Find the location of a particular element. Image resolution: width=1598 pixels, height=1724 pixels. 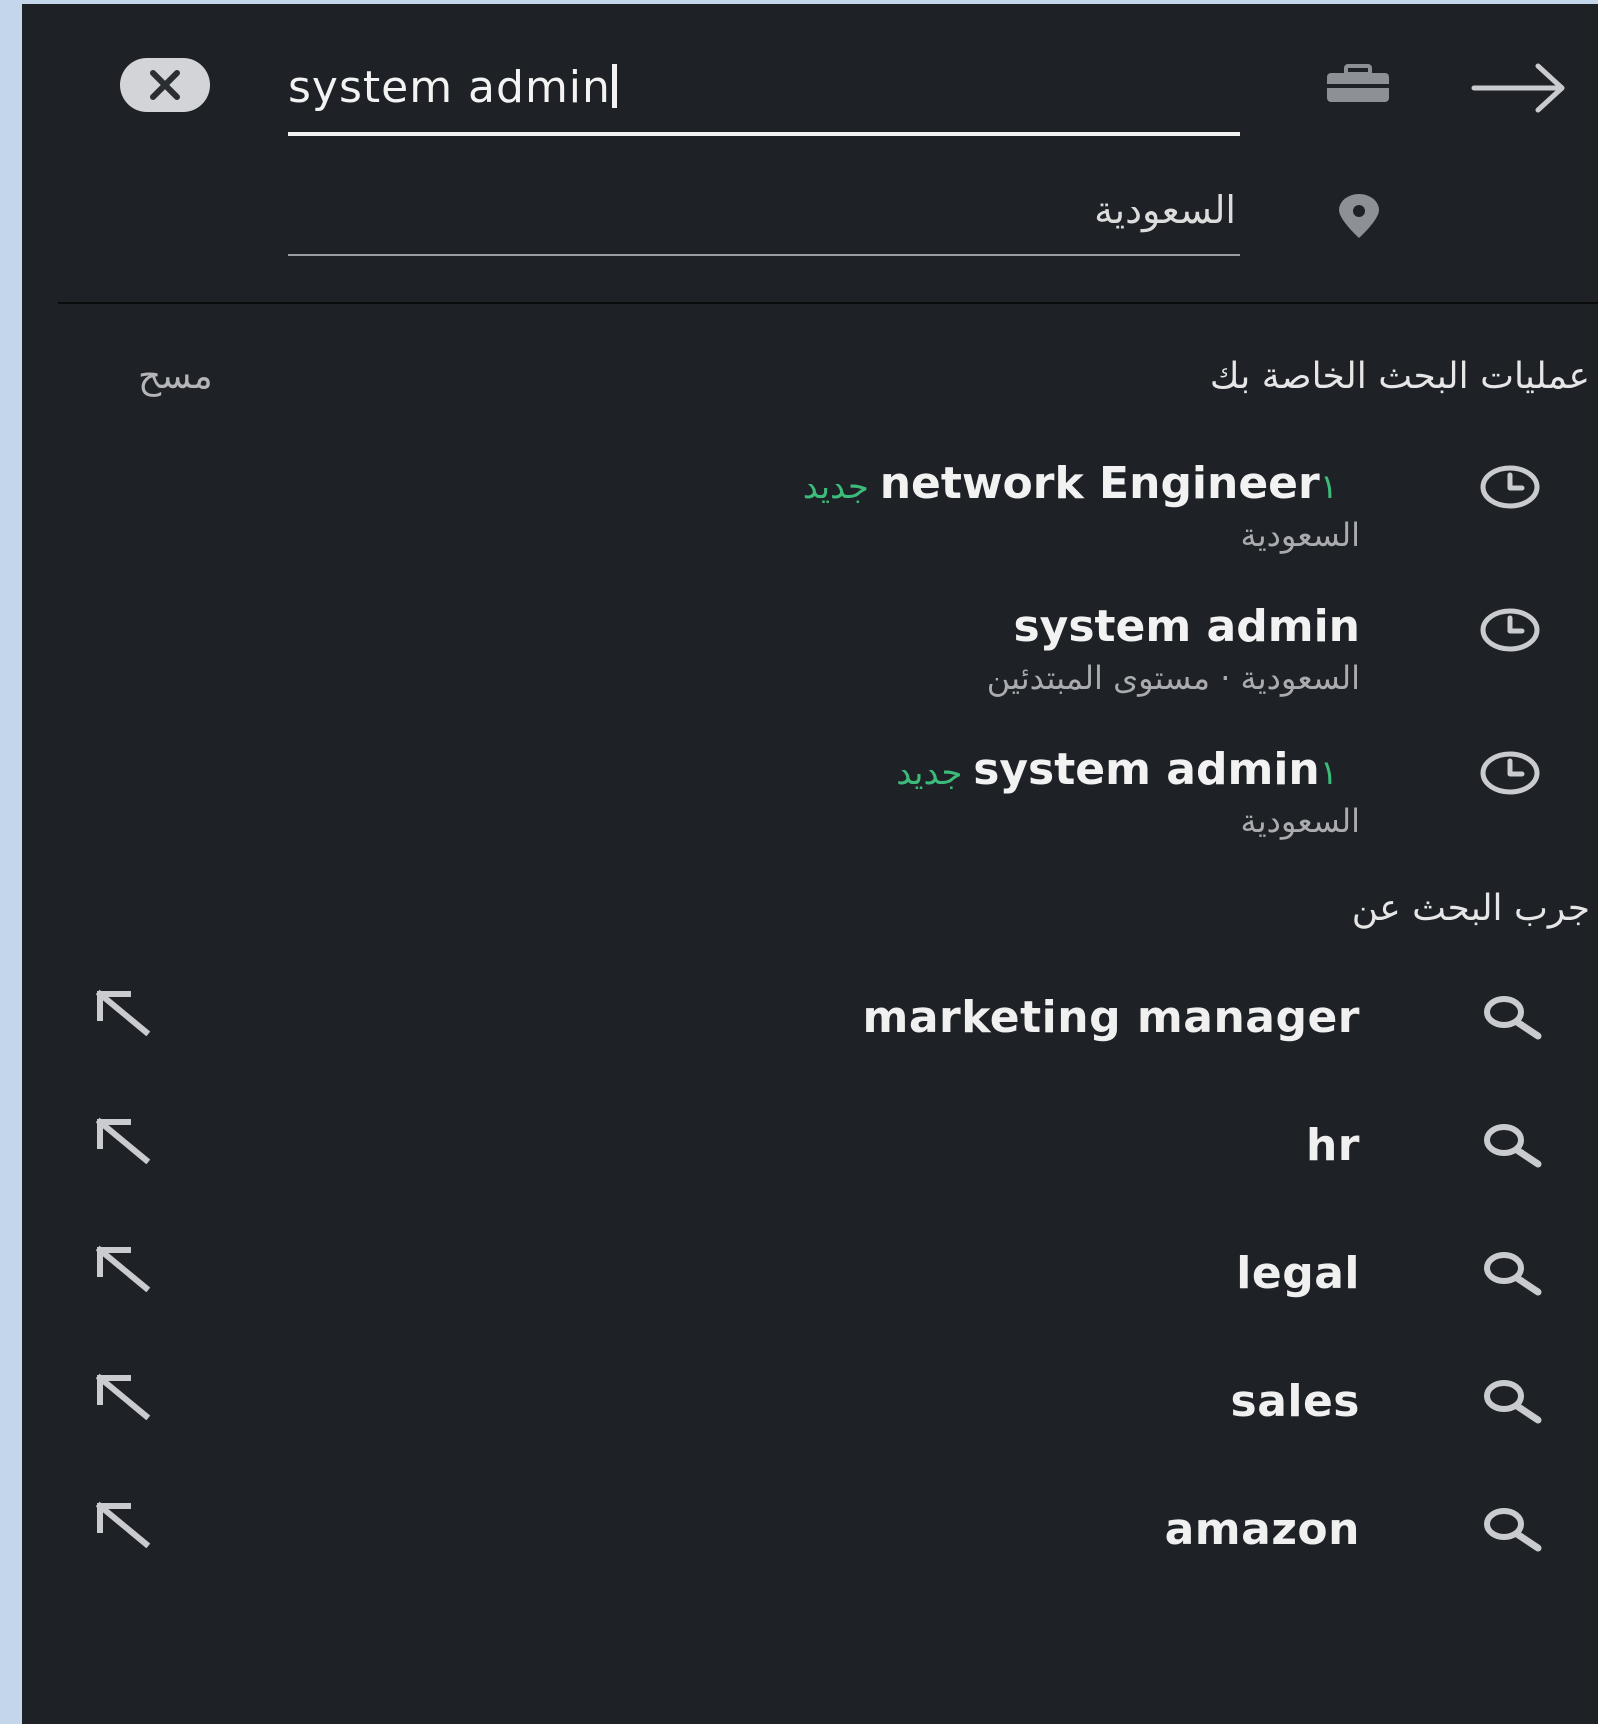

recent-search-subtitle: السعودية · مستوى المبتدئين is located at coordinates (1173, 678).